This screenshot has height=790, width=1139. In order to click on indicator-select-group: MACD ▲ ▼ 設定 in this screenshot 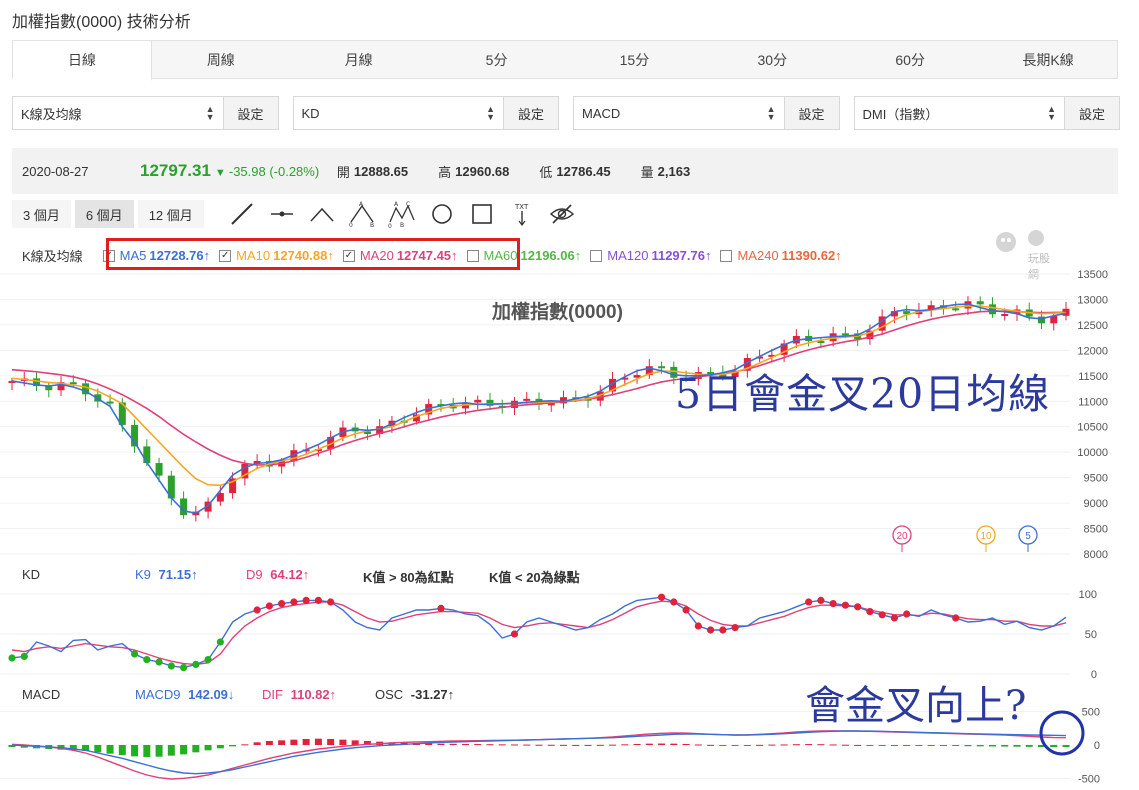, I will do `click(706, 113)`.